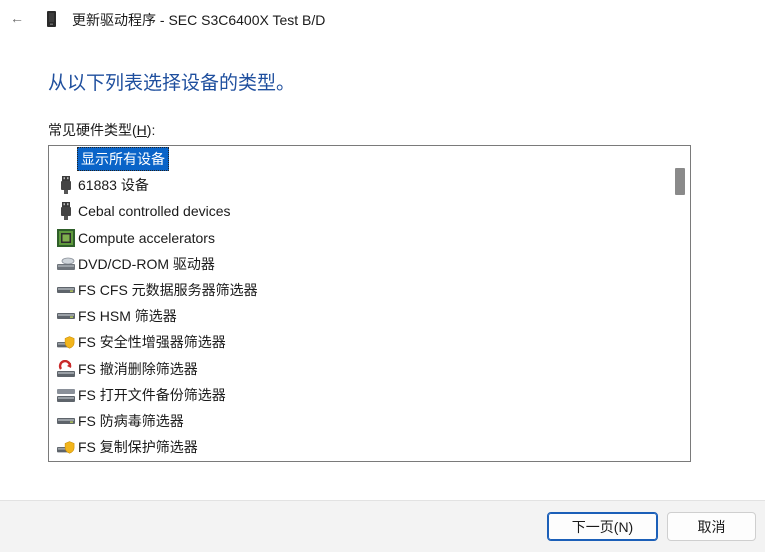 This screenshot has height=552, width=765. Describe the element at coordinates (138, 368) in the screenshot. I see `list-item-label: FS 撤消删除筛选器` at that location.